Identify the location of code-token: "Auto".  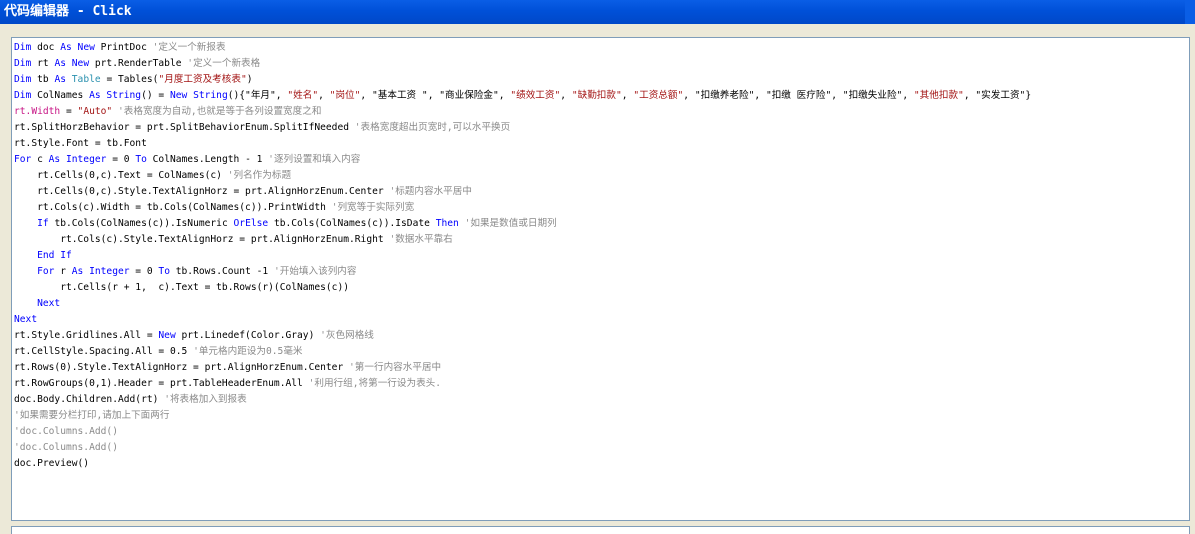
(95, 111).